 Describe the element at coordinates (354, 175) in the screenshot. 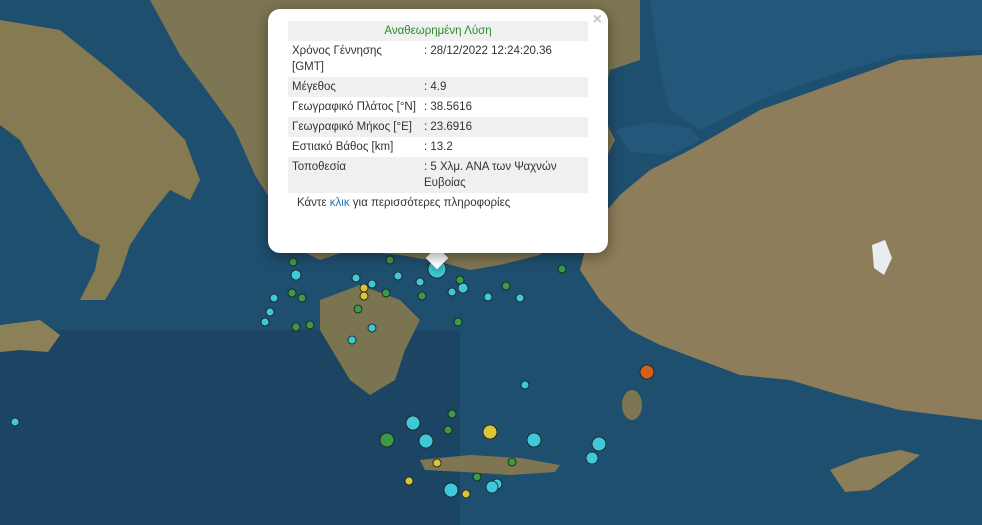

I see `row-label-location: Τοποθεσία` at that location.